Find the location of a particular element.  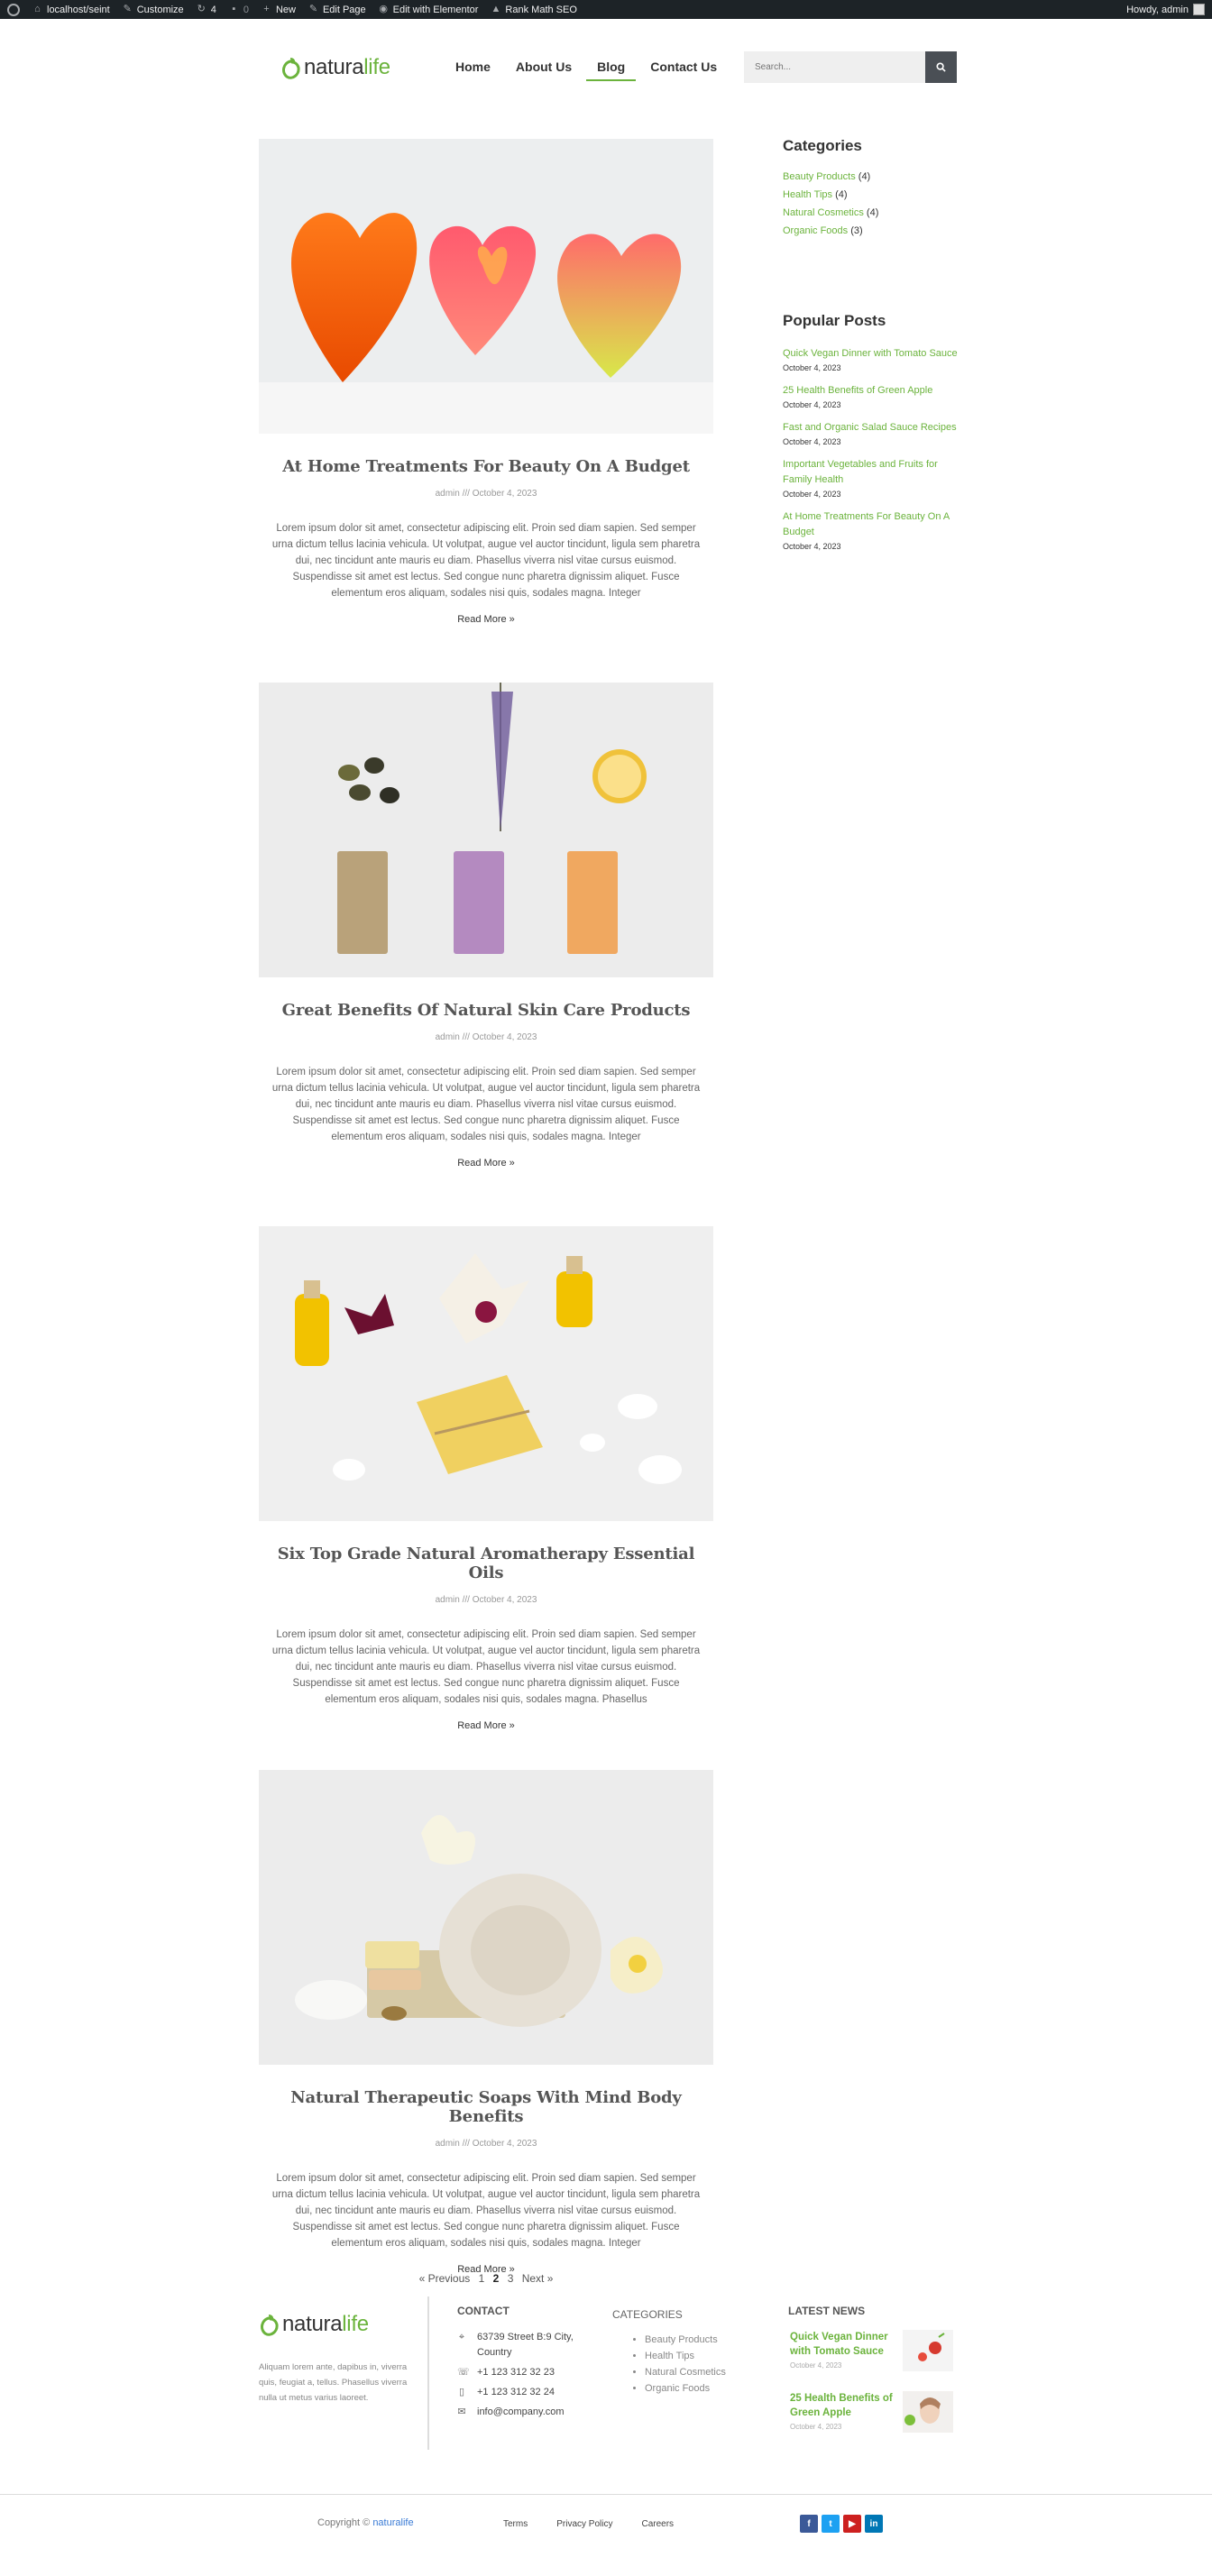

search-form is located at coordinates (851, 67).